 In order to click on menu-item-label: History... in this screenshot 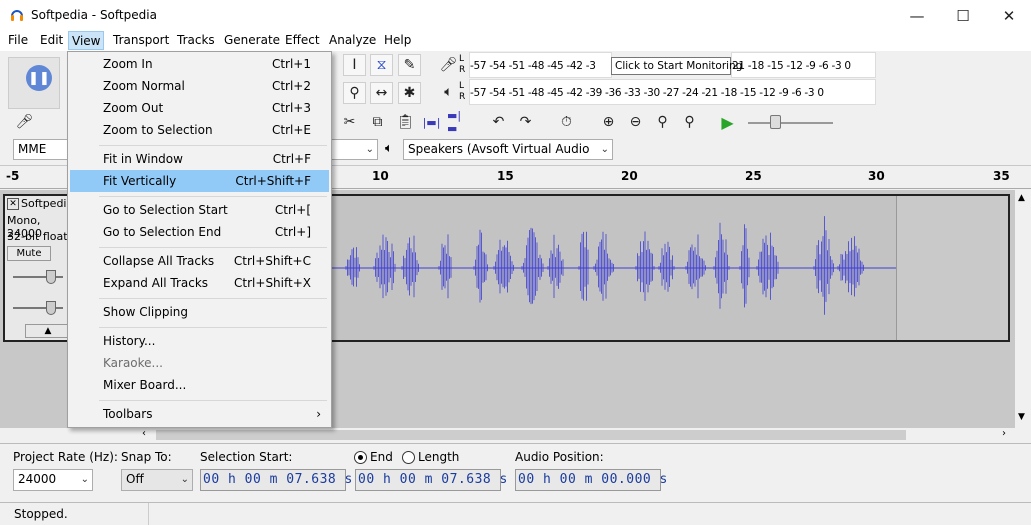, I will do `click(129, 341)`.